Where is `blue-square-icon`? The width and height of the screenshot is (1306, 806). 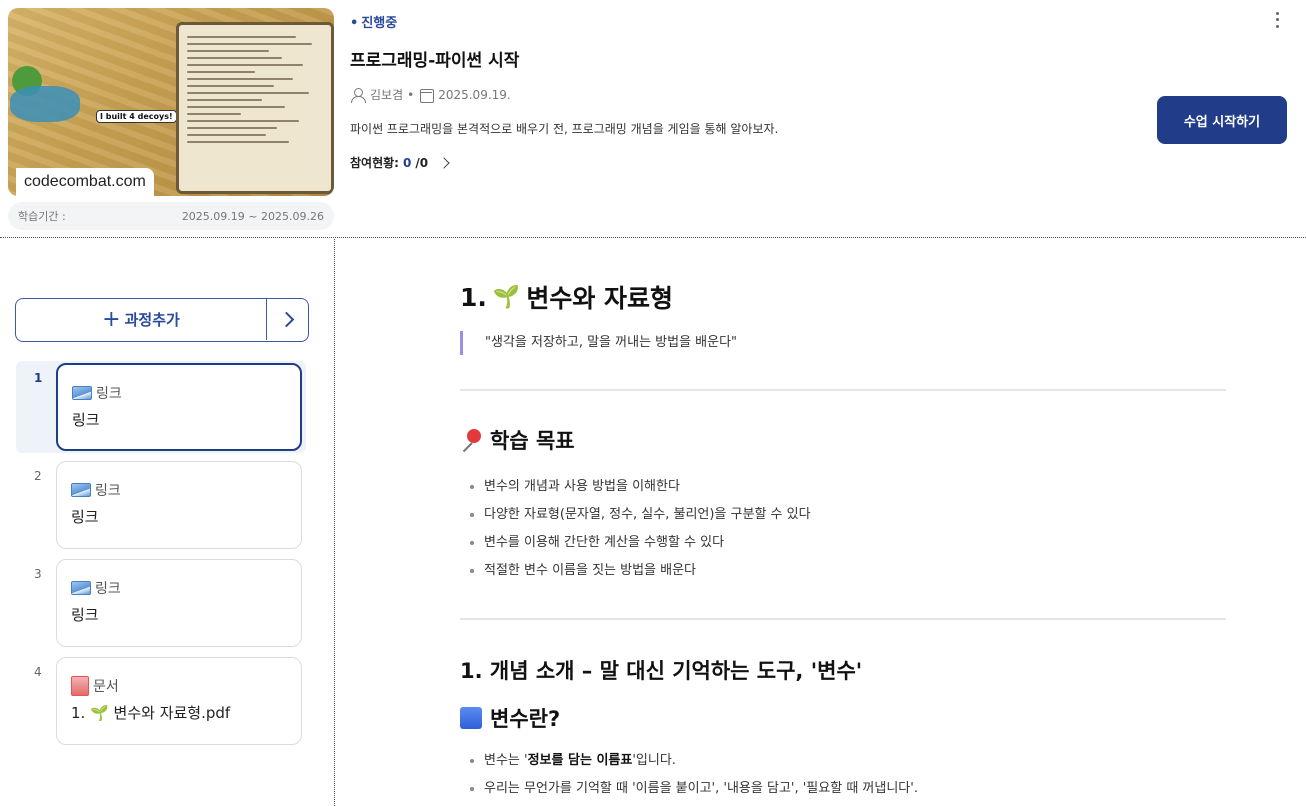 blue-square-icon is located at coordinates (471, 718).